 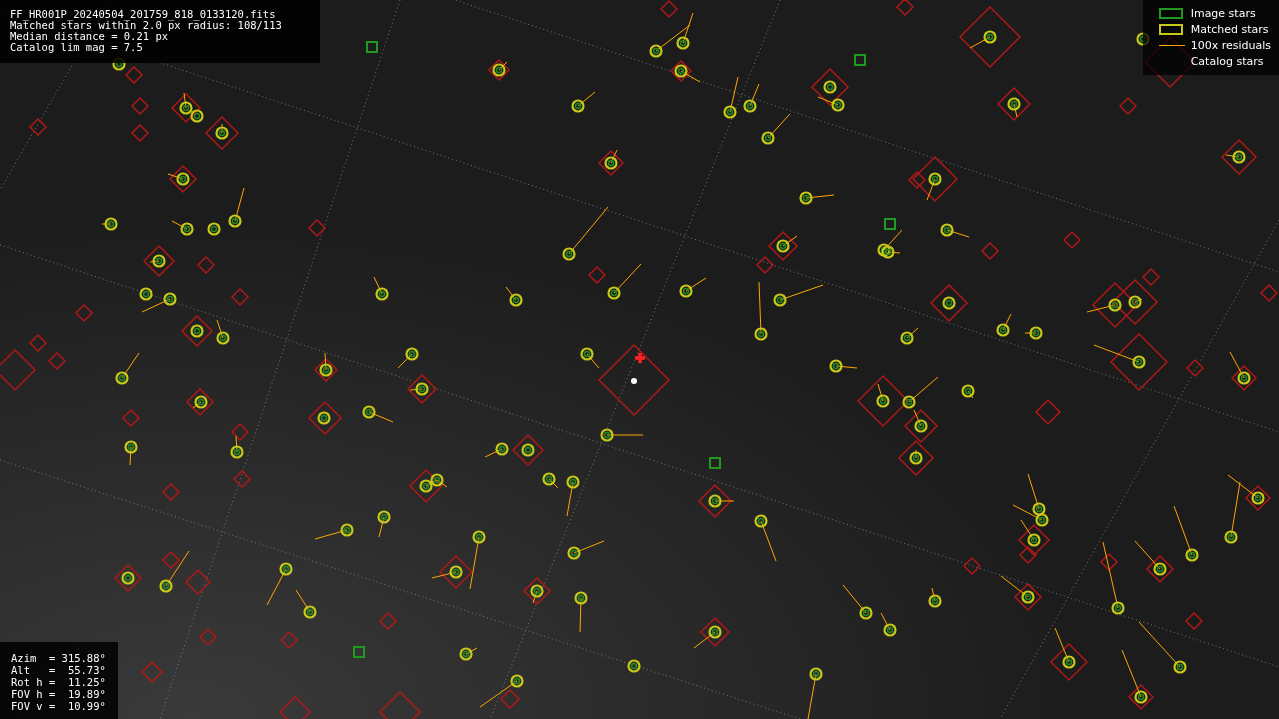 What do you see at coordinates (58, 670) in the screenshot?
I see `pointing-text: Alt = 55.73°` at bounding box center [58, 670].